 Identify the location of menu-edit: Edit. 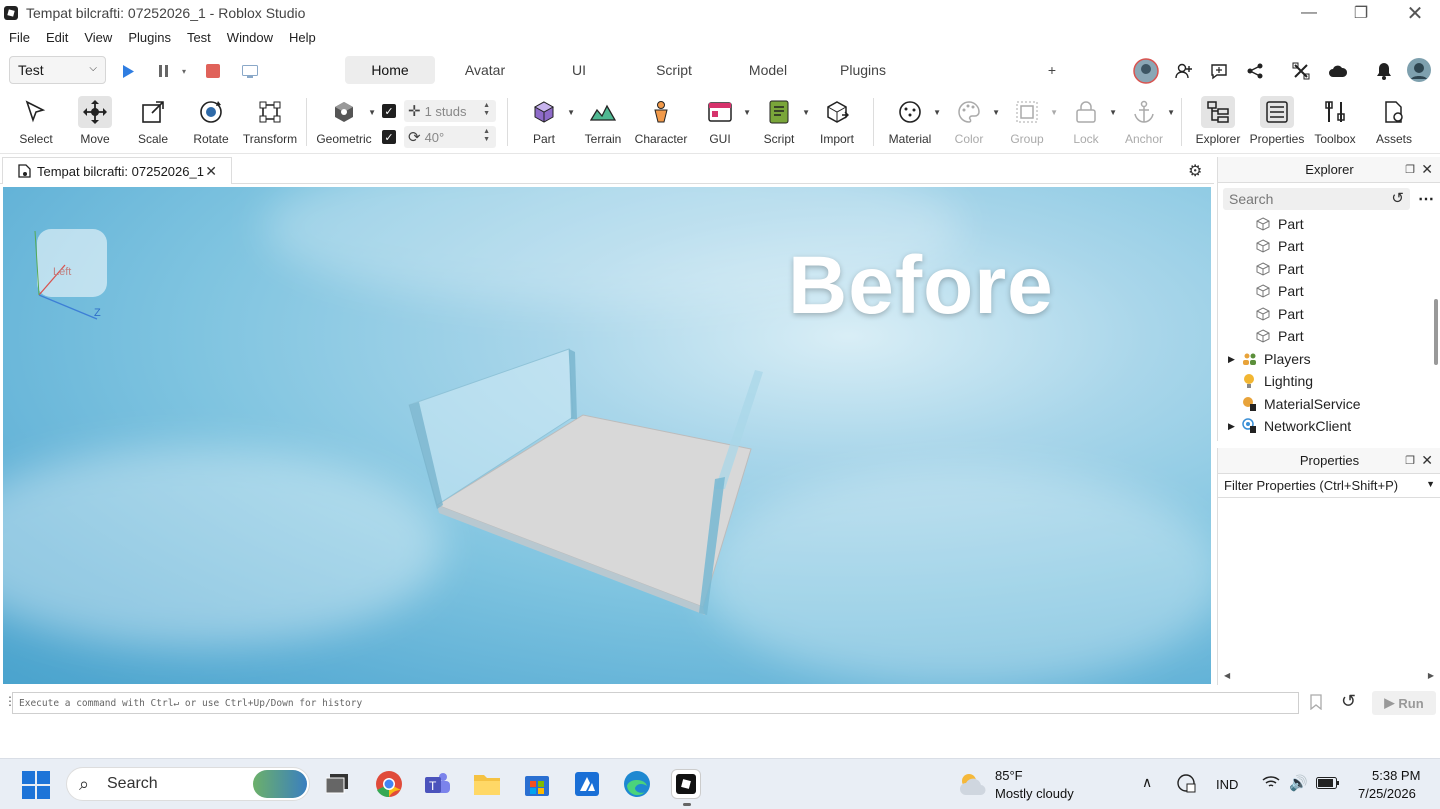
(57, 37).